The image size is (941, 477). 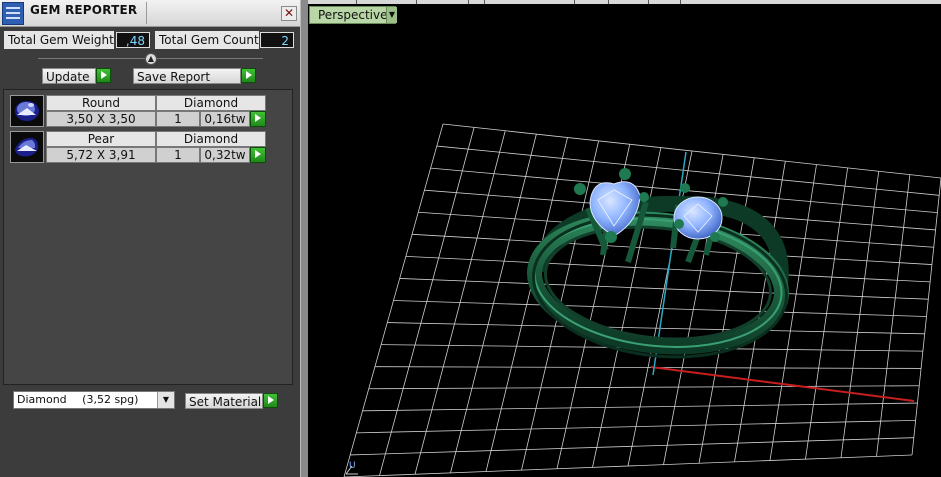 I want to click on view-mode-label: Perspective, so click(x=353, y=15).